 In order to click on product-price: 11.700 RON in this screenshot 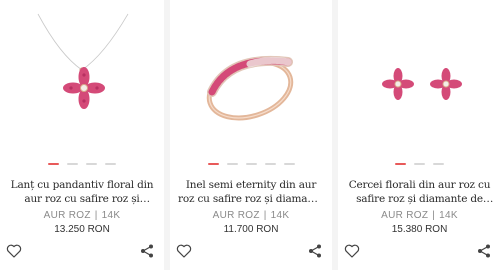, I will do `click(251, 229)`.